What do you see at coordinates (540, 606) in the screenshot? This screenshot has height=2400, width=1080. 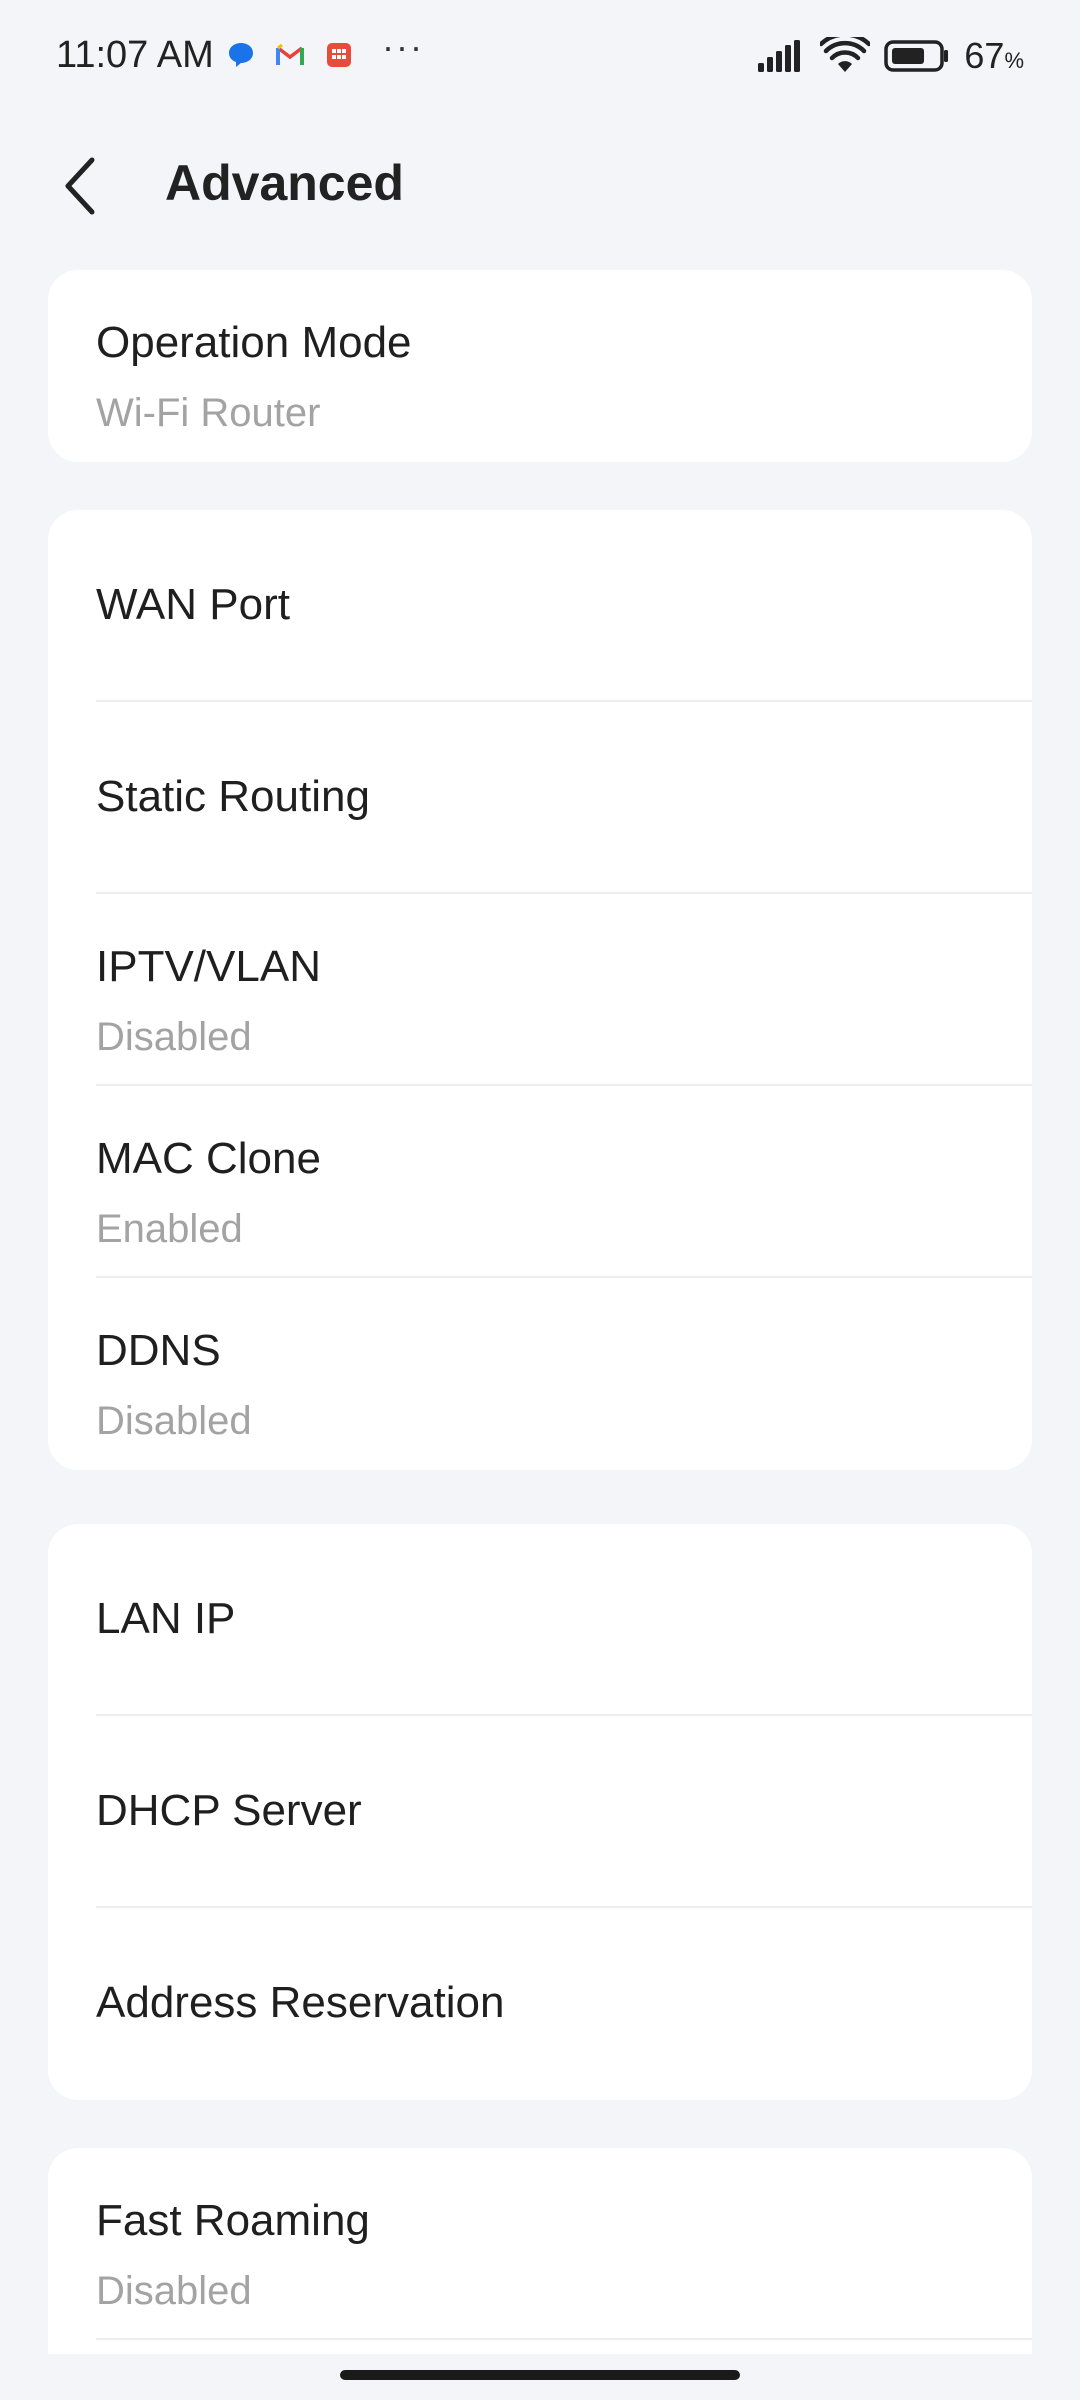 I see `row-wan-port: WAN Port` at bounding box center [540, 606].